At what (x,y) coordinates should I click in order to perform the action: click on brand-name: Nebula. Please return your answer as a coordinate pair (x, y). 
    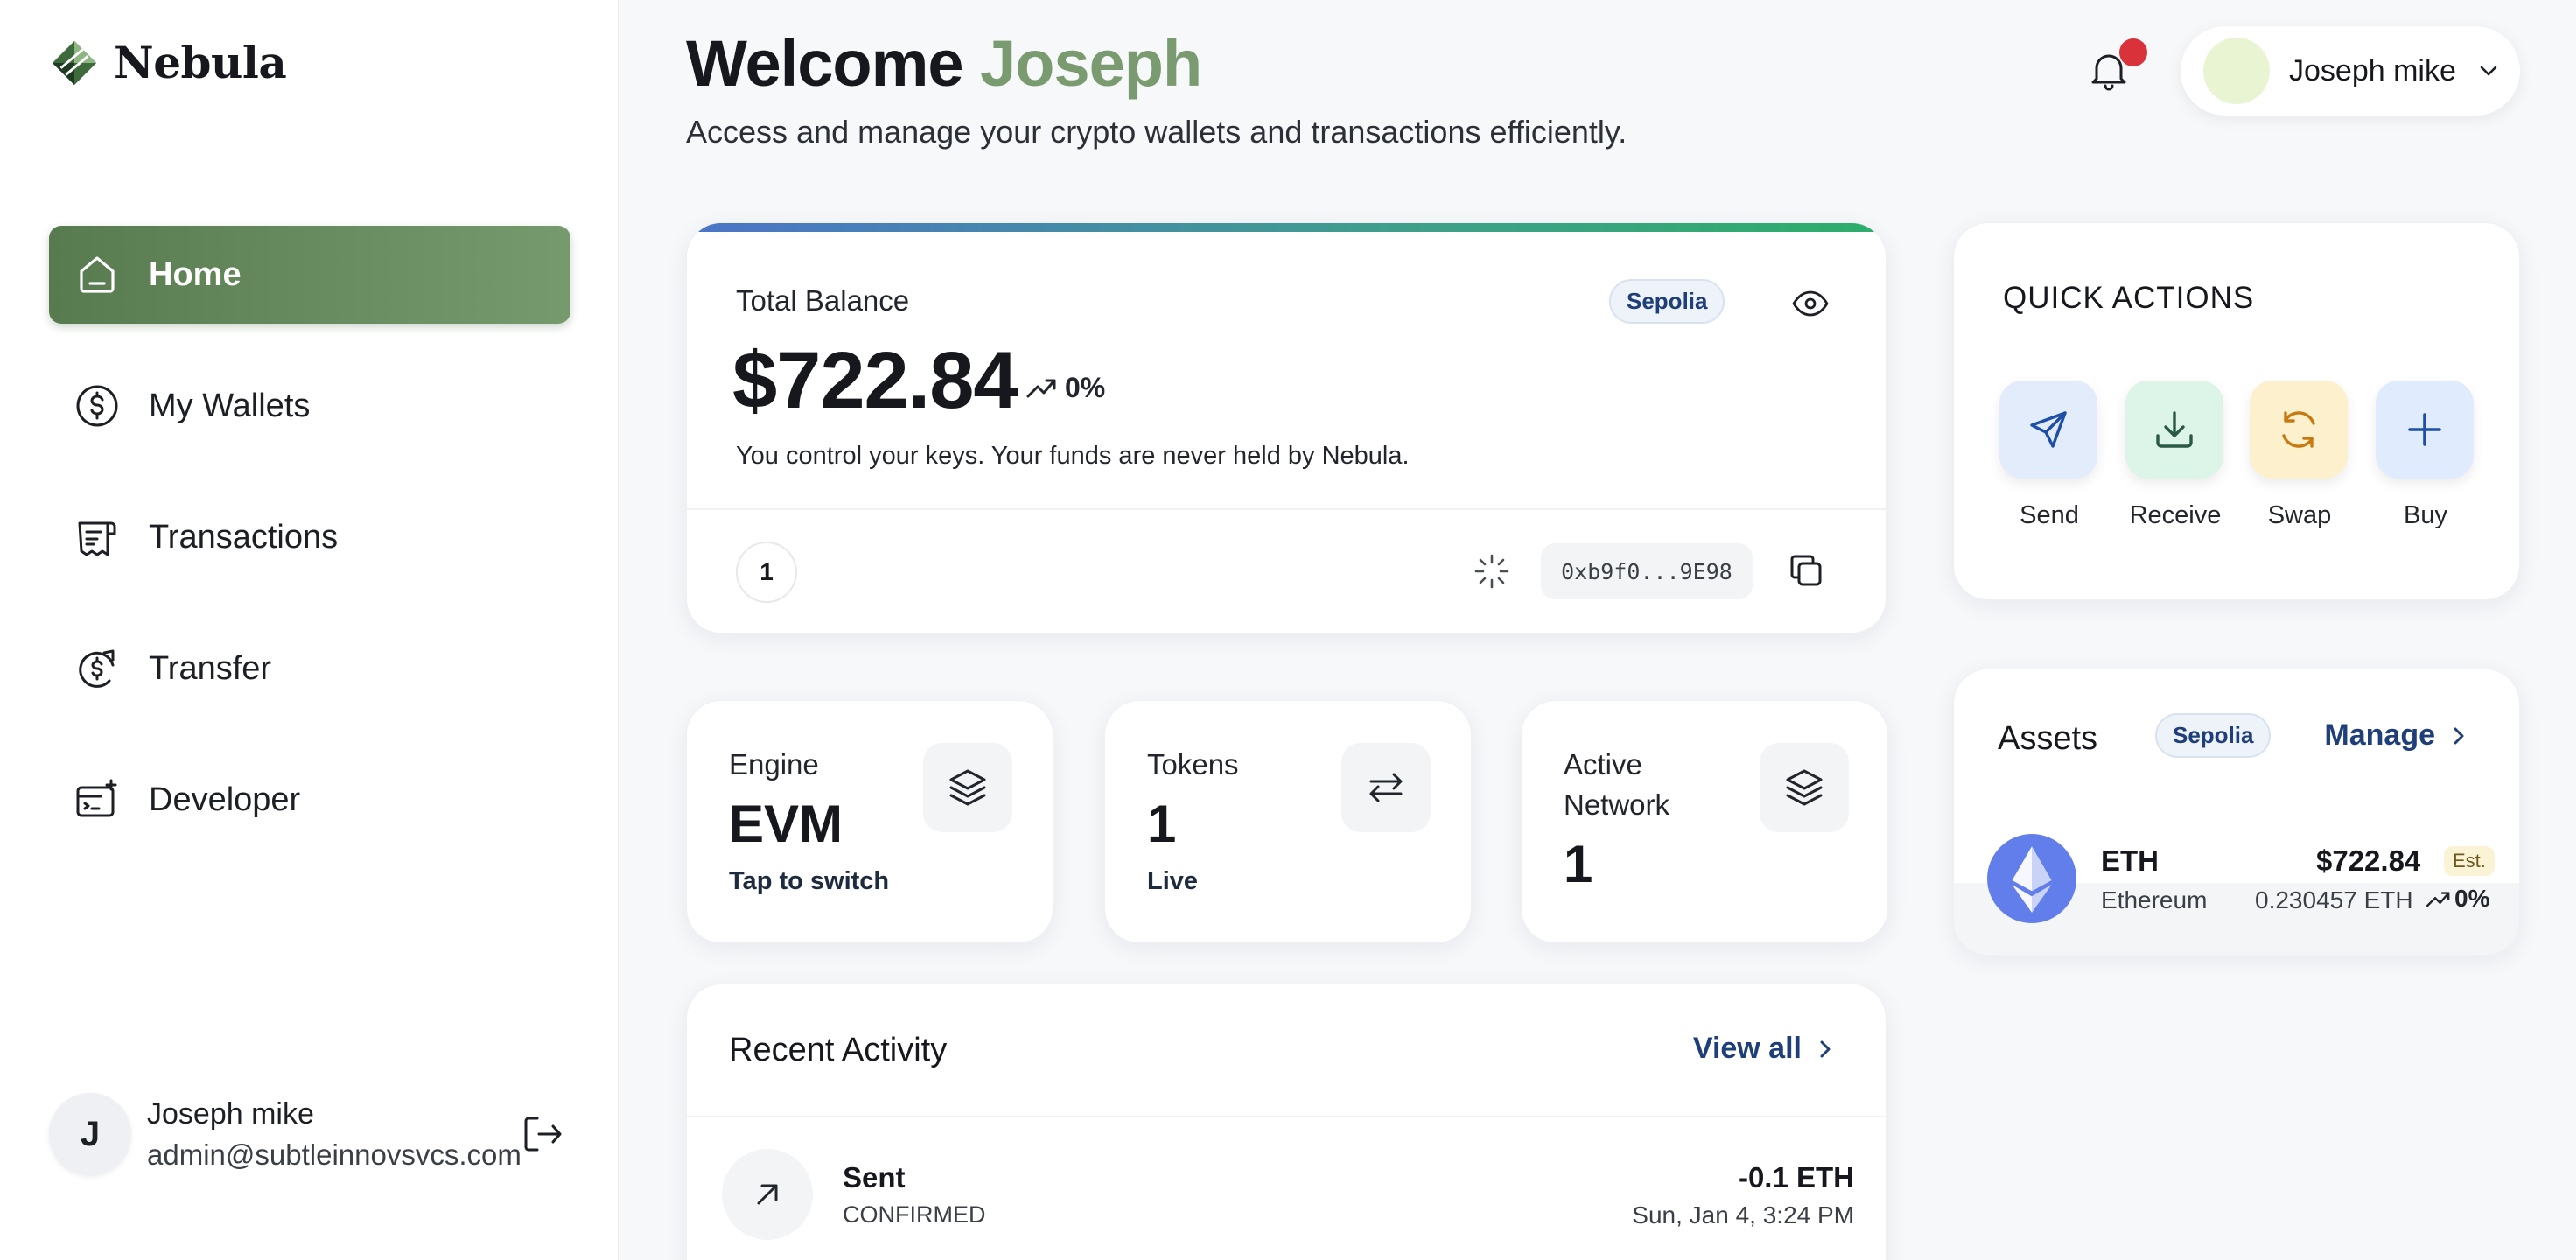
    Looking at the image, I should click on (200, 62).